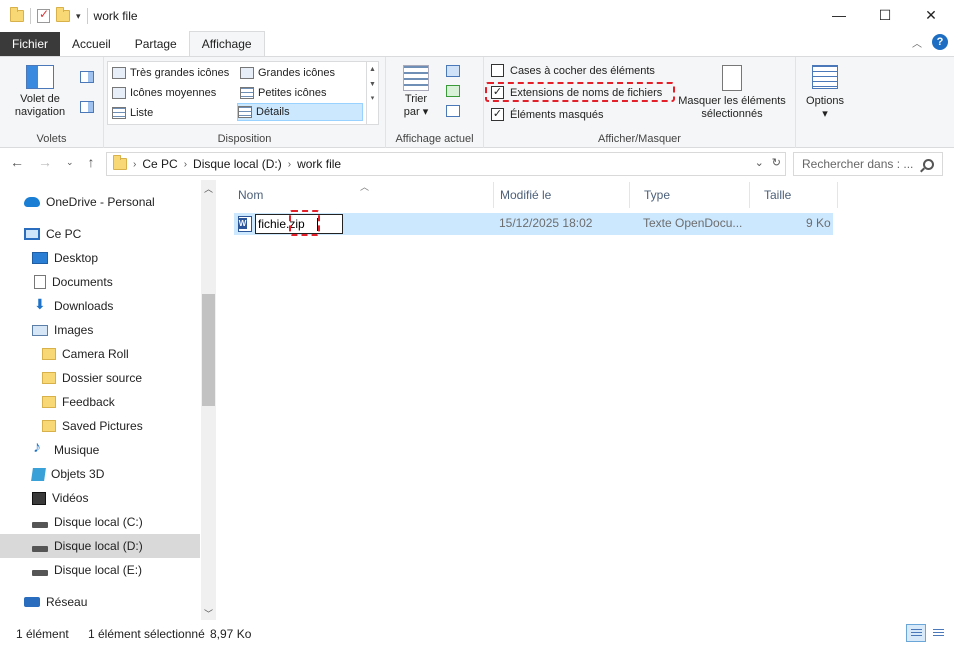 This screenshot has width=954, height=646. I want to click on layout-small-icons: Petites icônes, so click(283, 93).